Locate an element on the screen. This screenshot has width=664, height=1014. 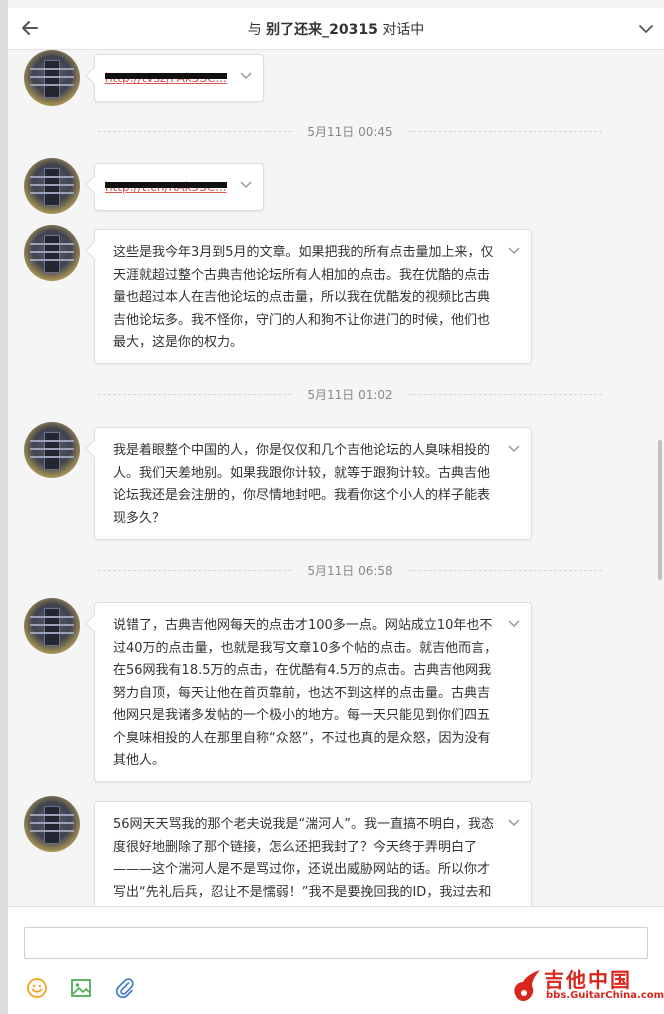
smile-icon is located at coordinates (37, 988).